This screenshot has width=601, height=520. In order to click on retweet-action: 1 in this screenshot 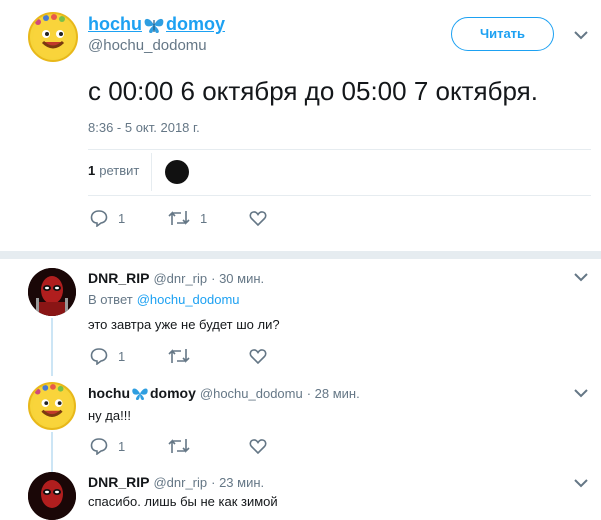, I will do `click(187, 218)`.